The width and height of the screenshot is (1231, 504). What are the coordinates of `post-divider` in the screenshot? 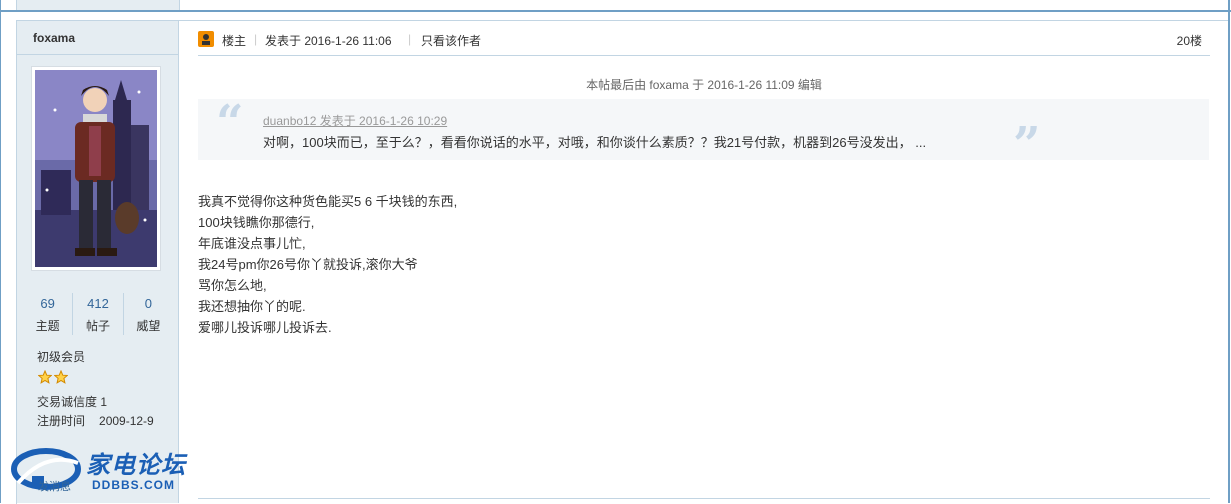 It's located at (615, 11).